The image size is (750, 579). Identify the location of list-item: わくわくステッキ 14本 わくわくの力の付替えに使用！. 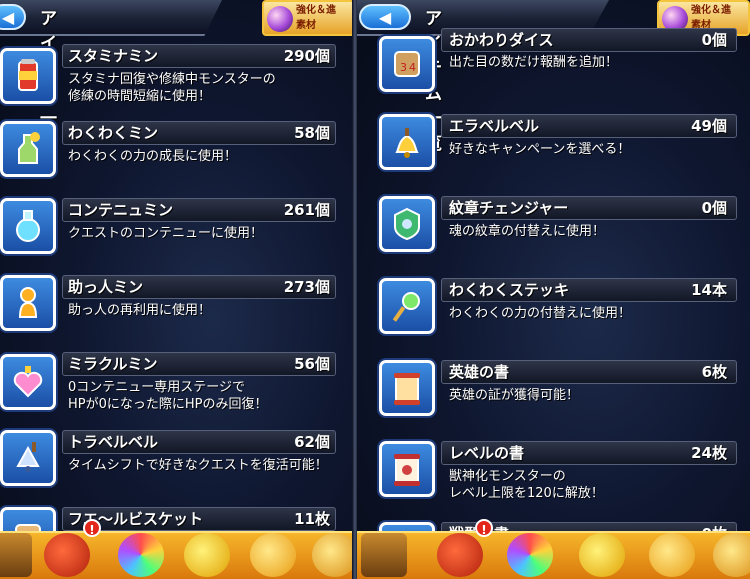
(559, 309).